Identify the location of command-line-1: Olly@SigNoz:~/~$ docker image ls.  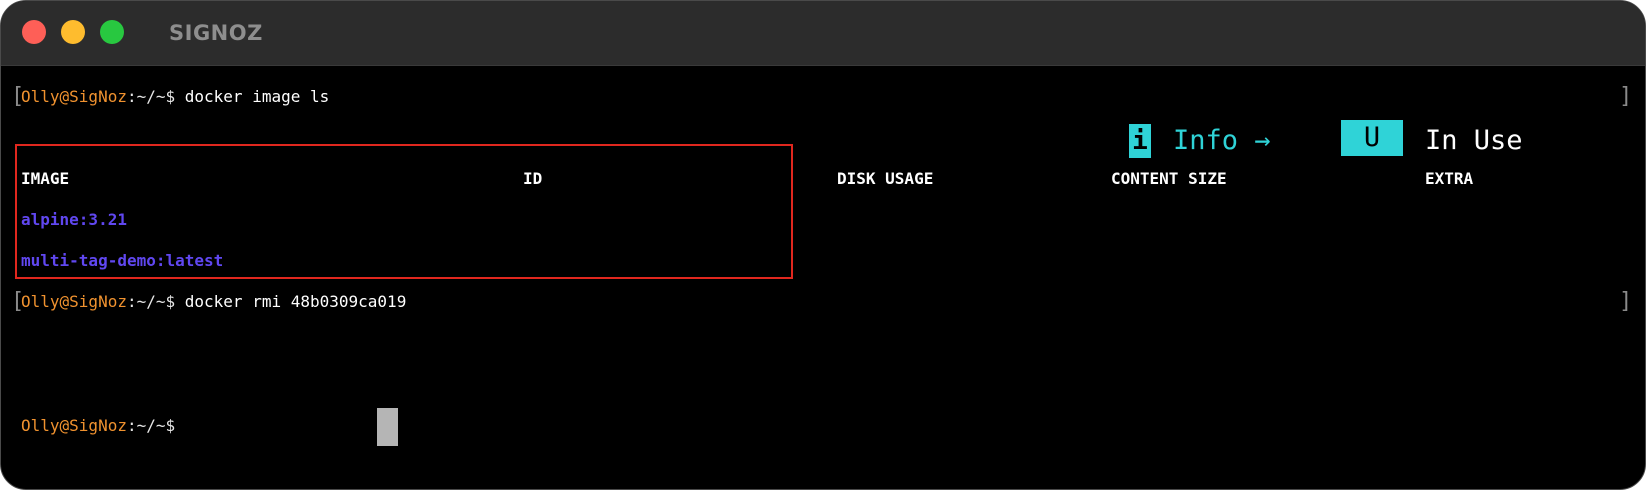
(175, 97).